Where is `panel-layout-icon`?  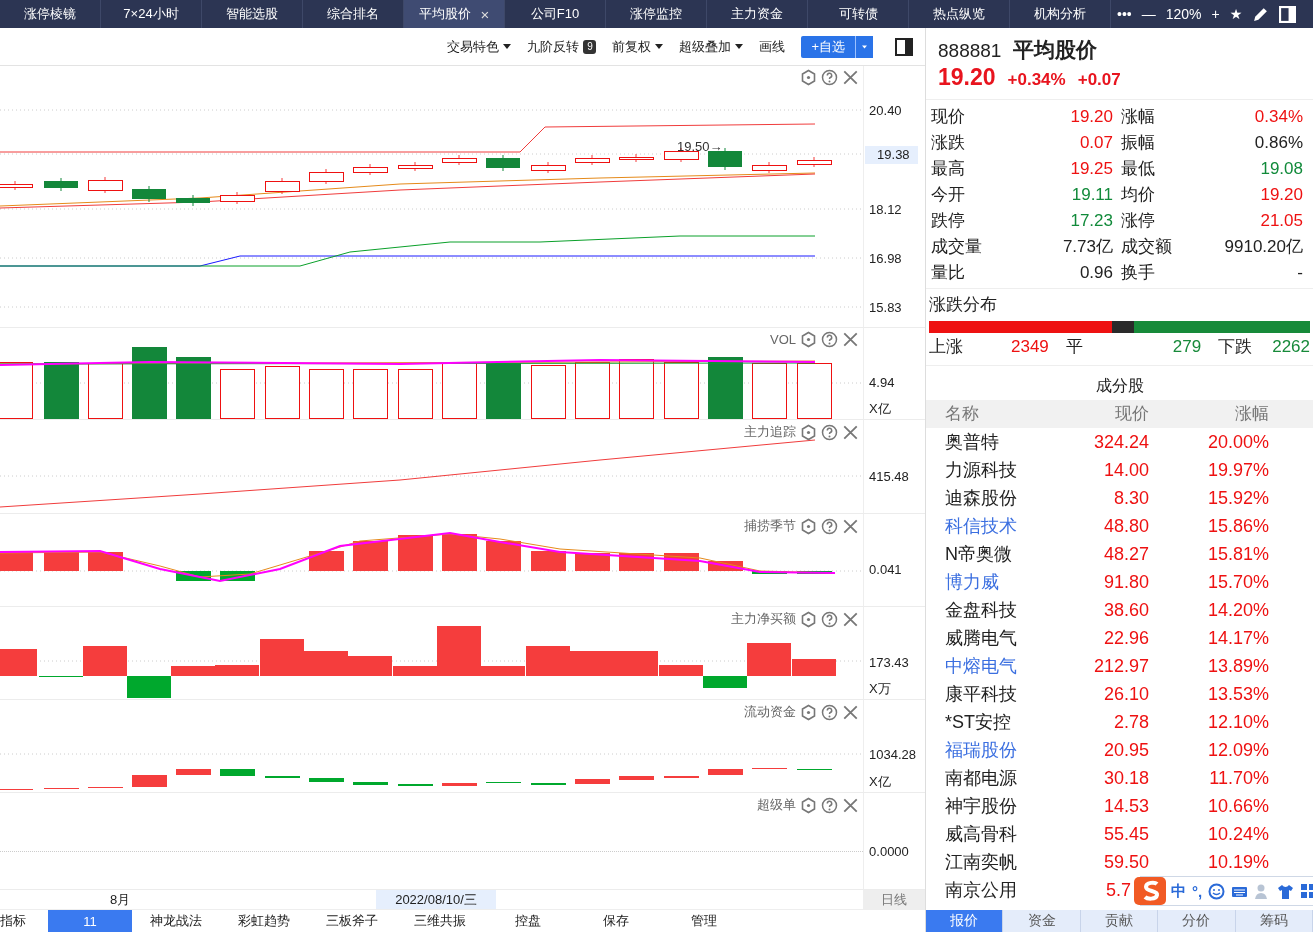
panel-layout-icon is located at coordinates (1288, 14).